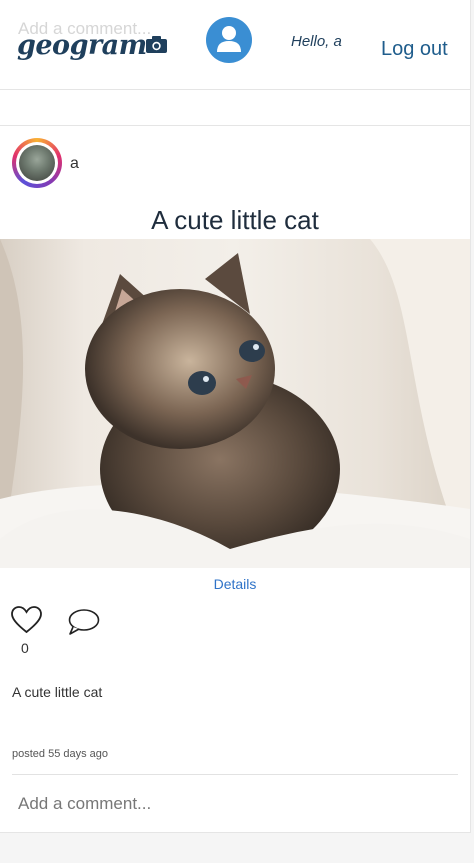 This screenshot has width=474, height=863. I want to click on page-footer-bg, so click(237, 848).